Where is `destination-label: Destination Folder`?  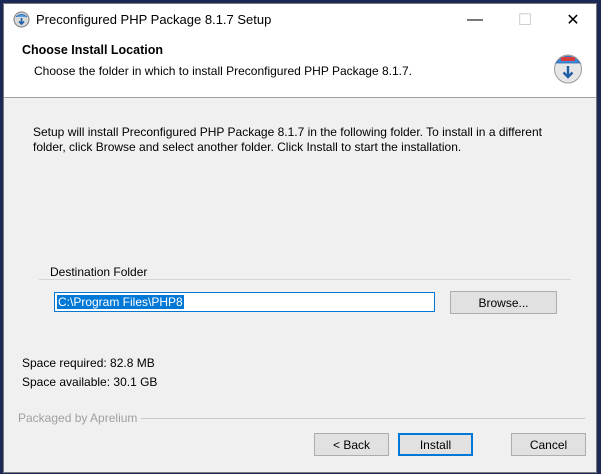 destination-label: Destination Folder is located at coordinates (99, 272).